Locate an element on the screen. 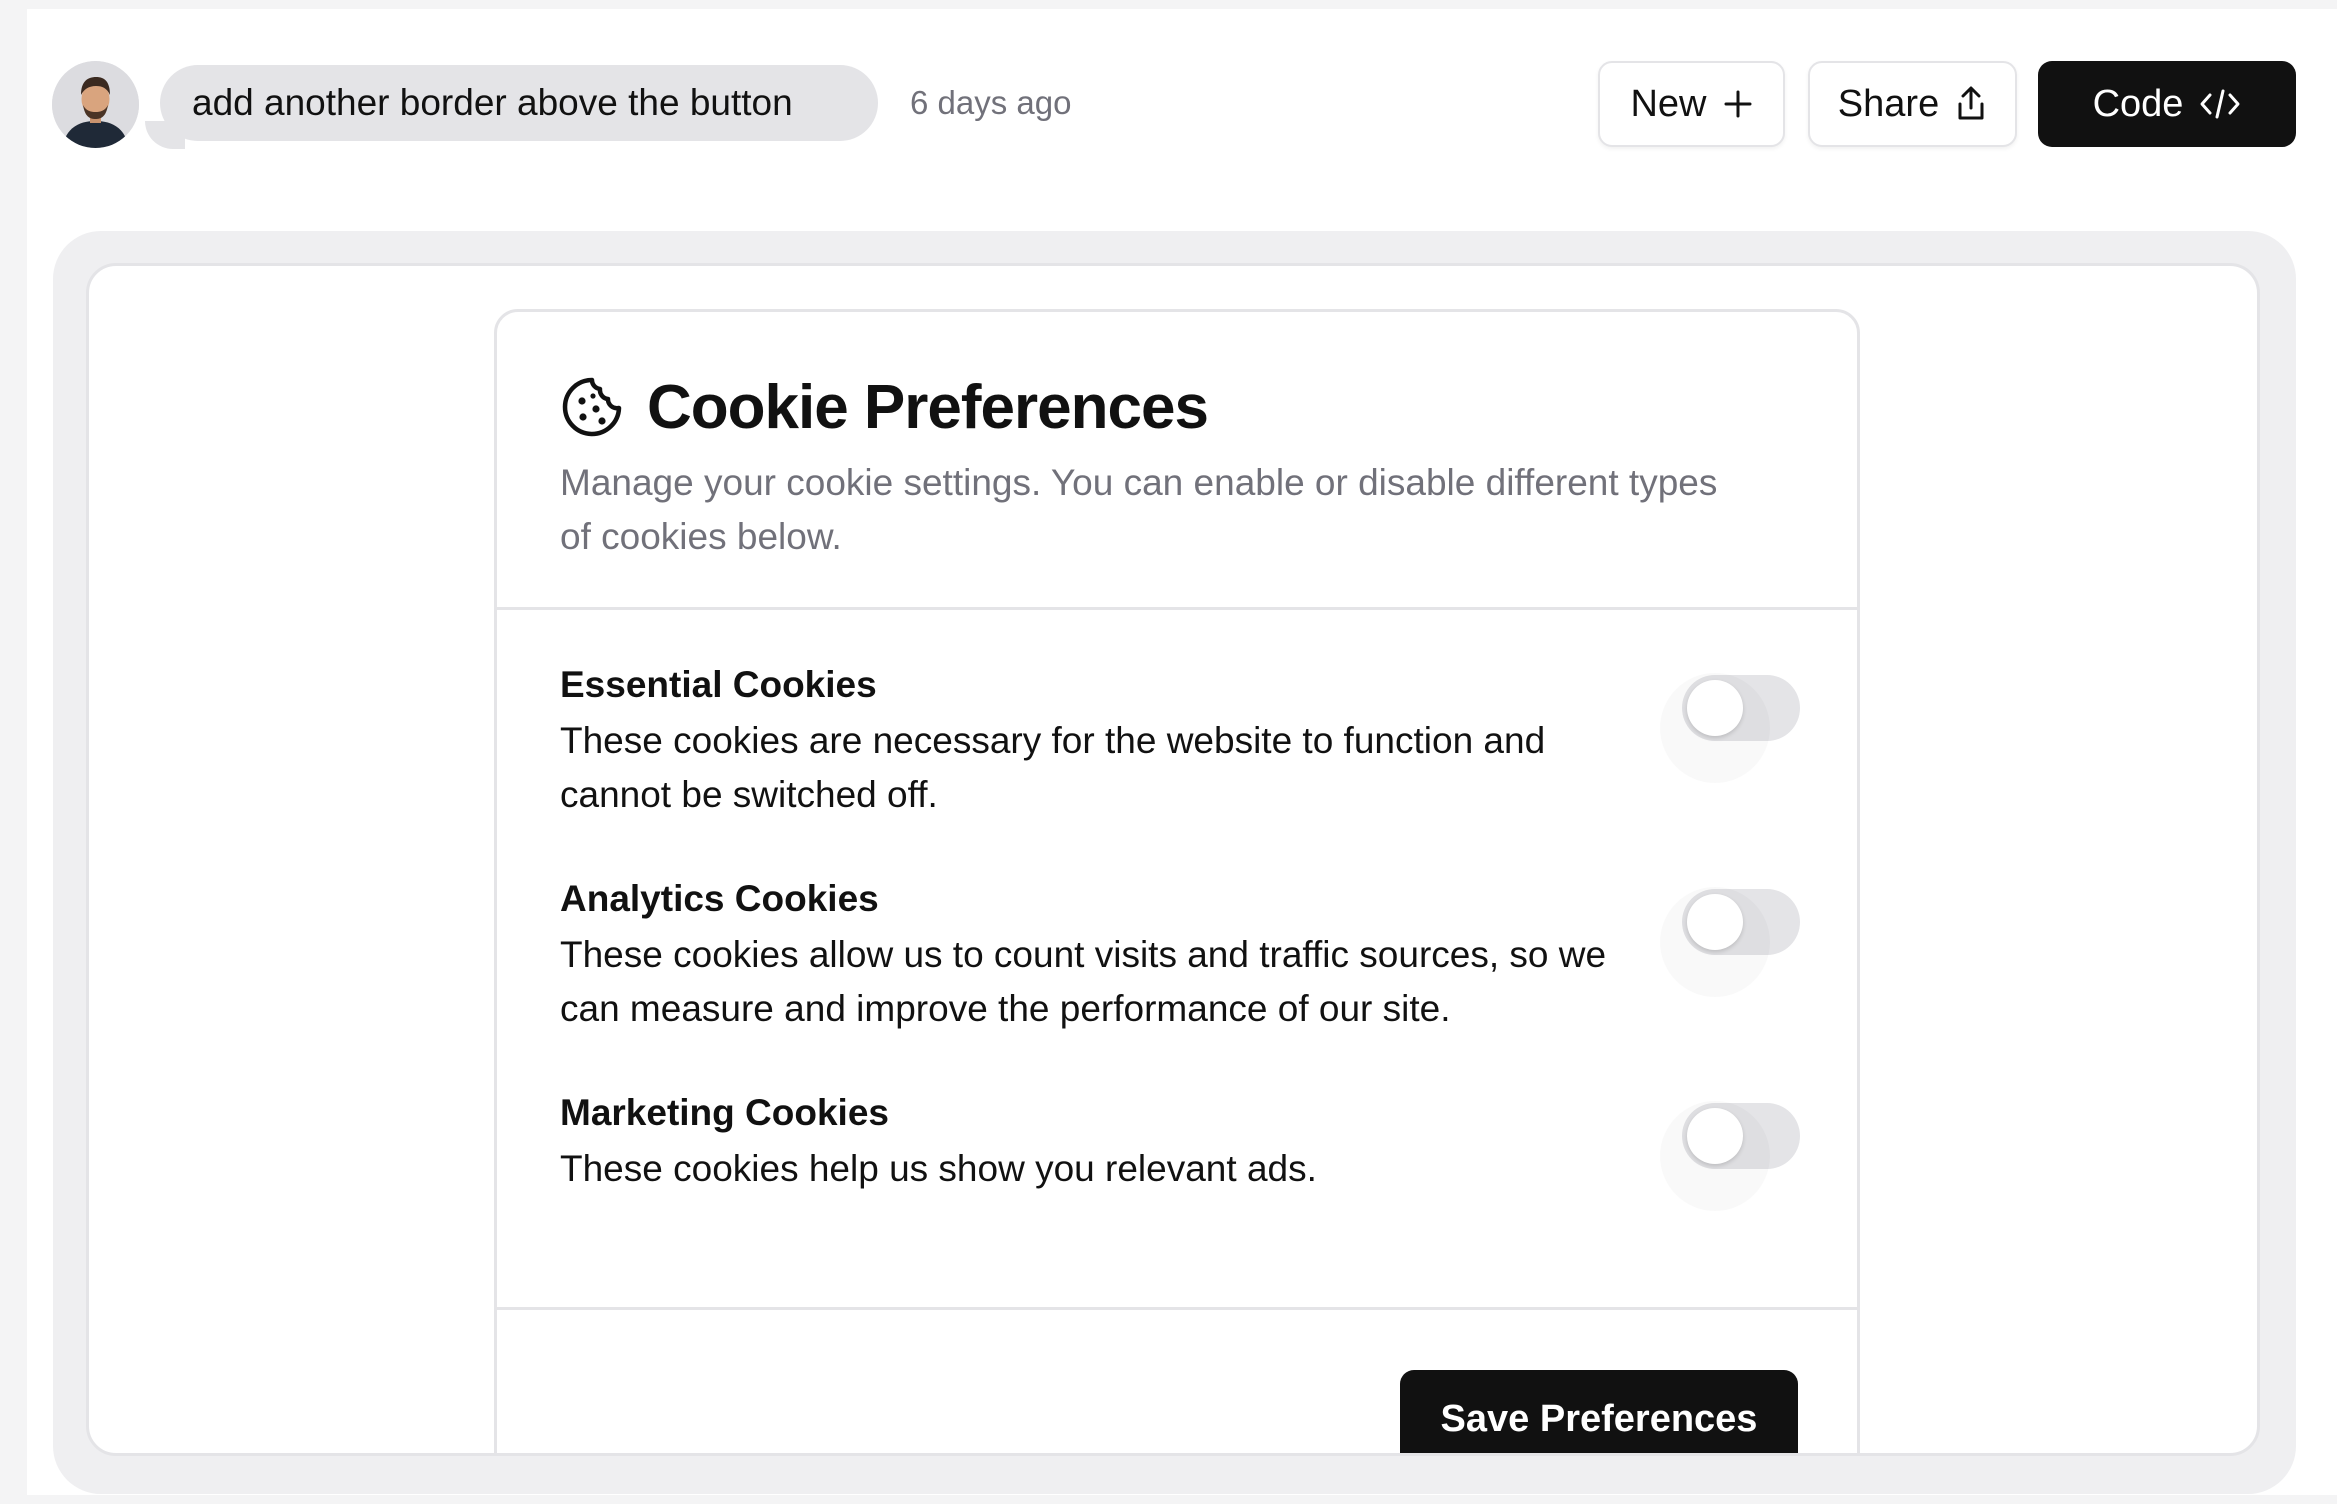 The image size is (2337, 1504). share-button: Share is located at coordinates (1912, 104).